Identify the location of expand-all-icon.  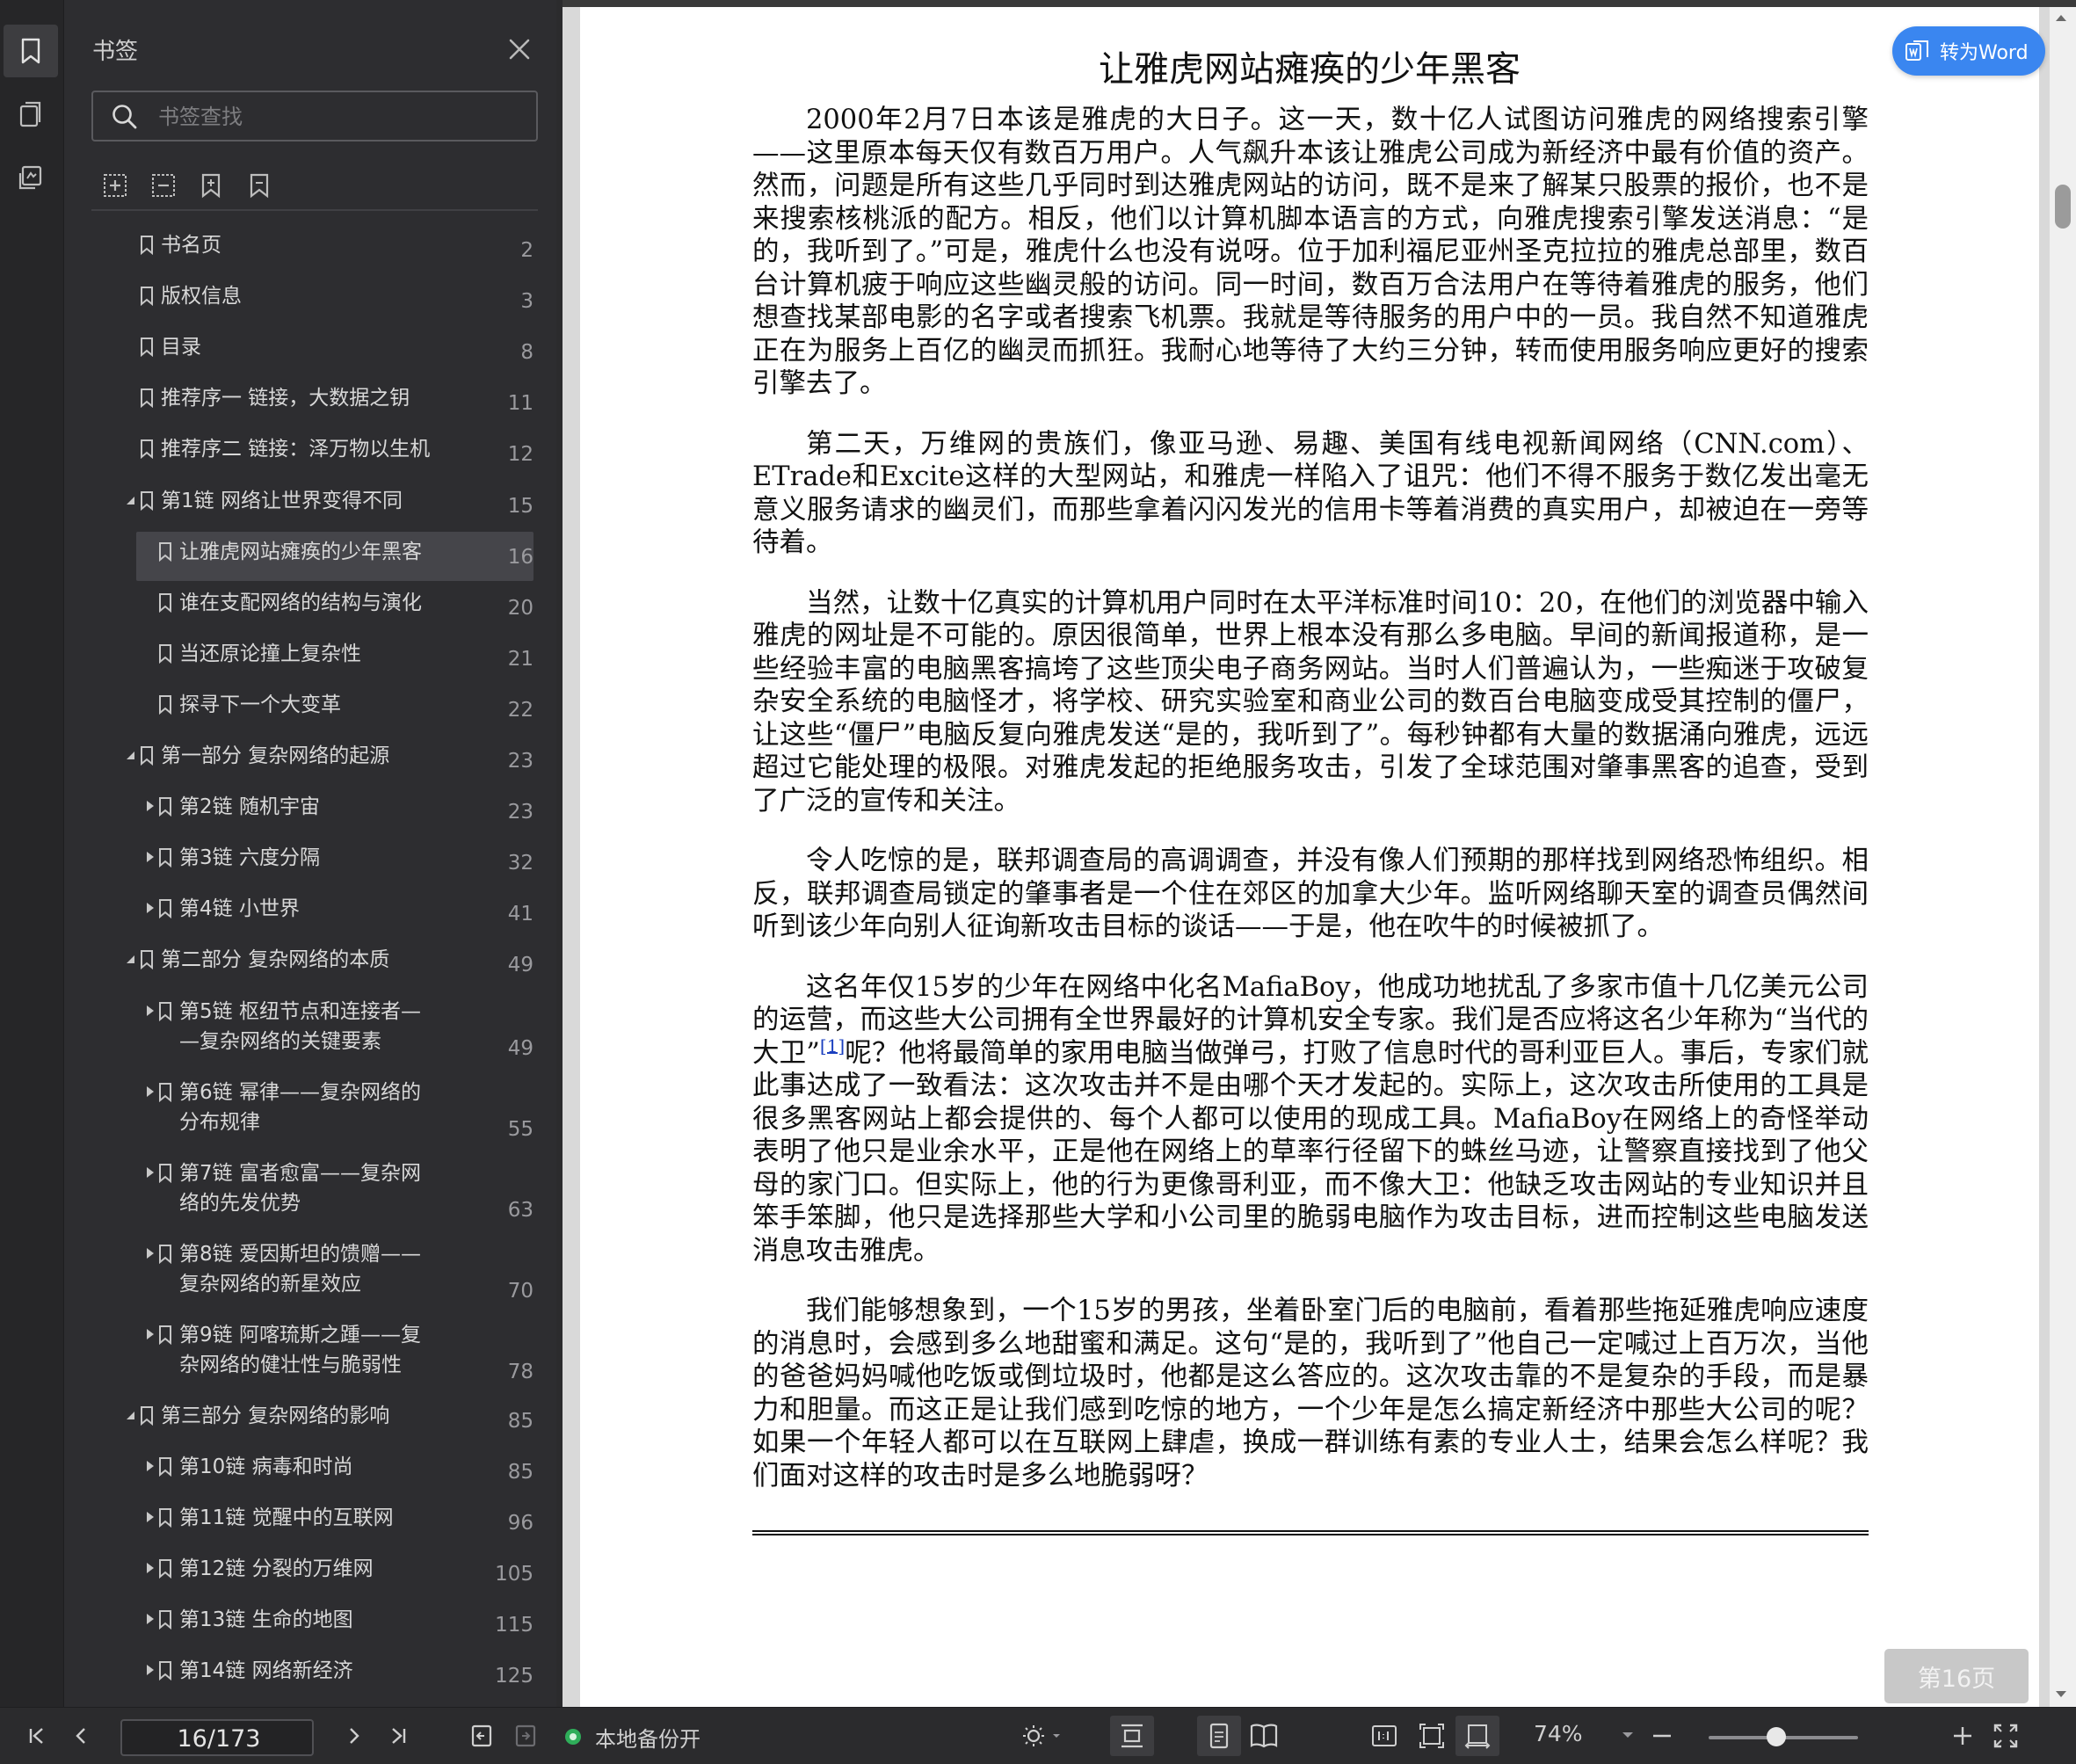
(115, 185).